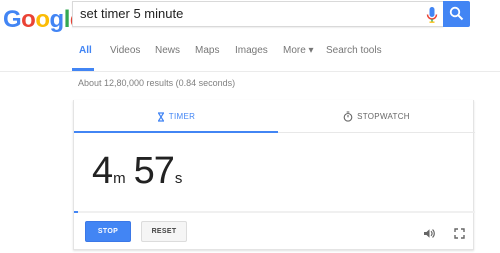  I want to click on tab-videos: Videos, so click(125, 50).